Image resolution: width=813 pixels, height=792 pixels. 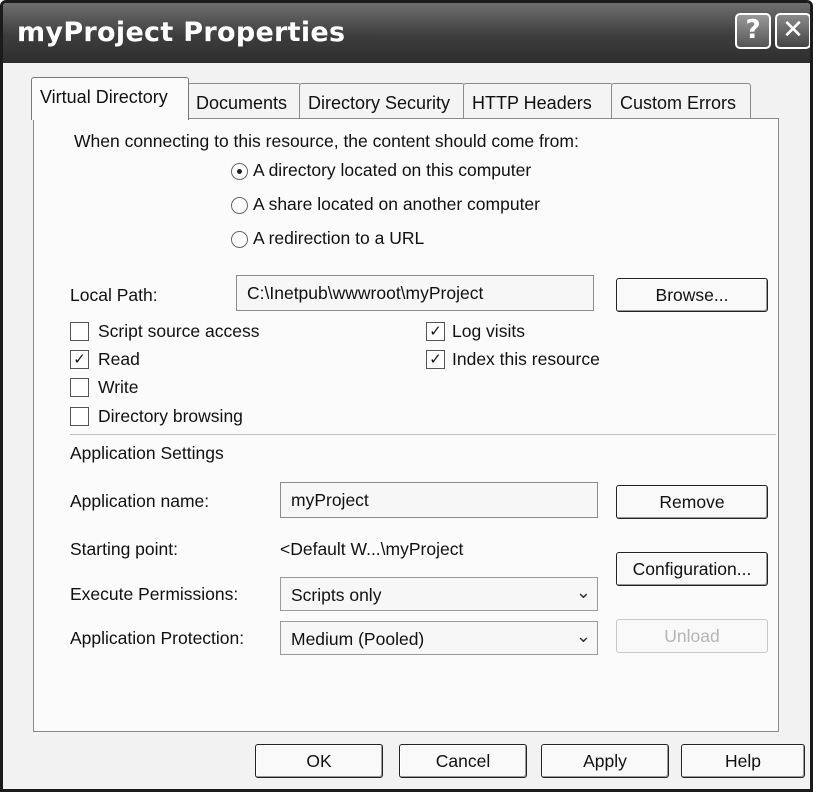 What do you see at coordinates (423, 434) in the screenshot?
I see `section-divider` at bounding box center [423, 434].